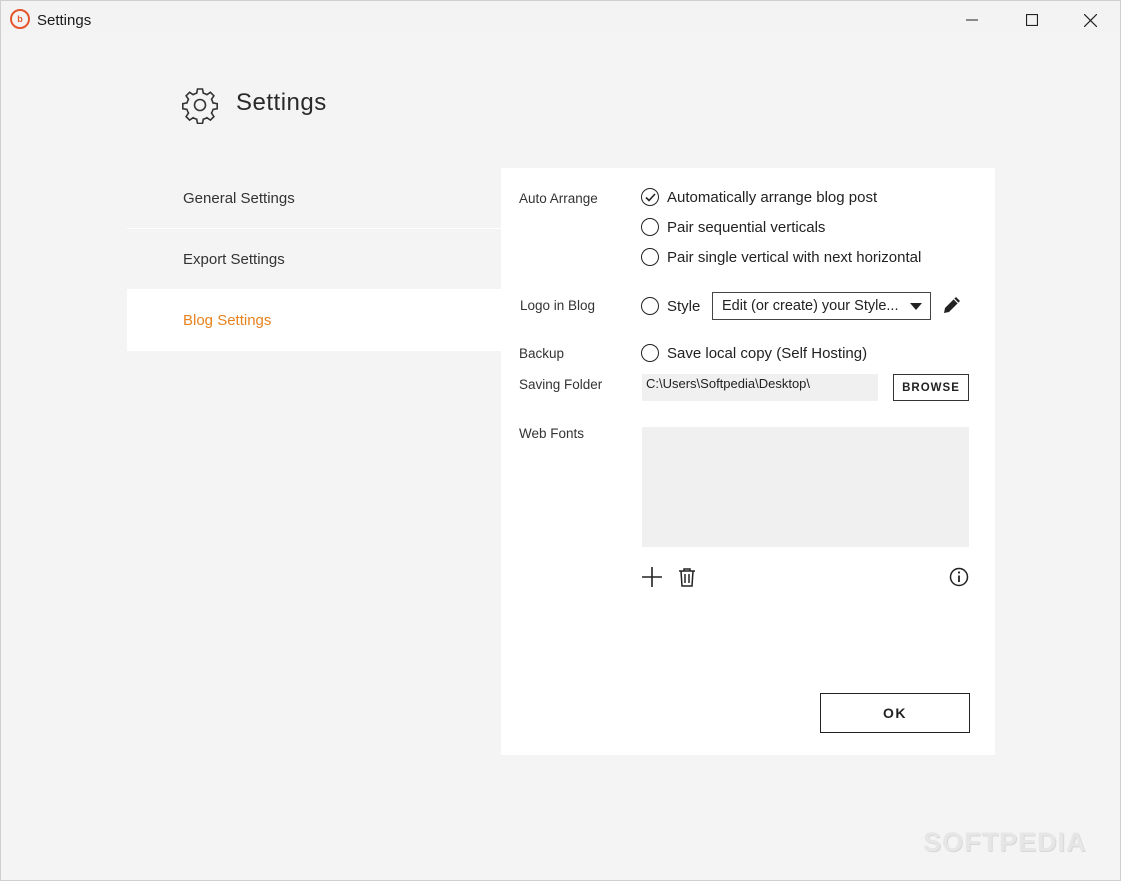 This screenshot has width=1121, height=881. I want to click on radio-style: Style, so click(670, 306).